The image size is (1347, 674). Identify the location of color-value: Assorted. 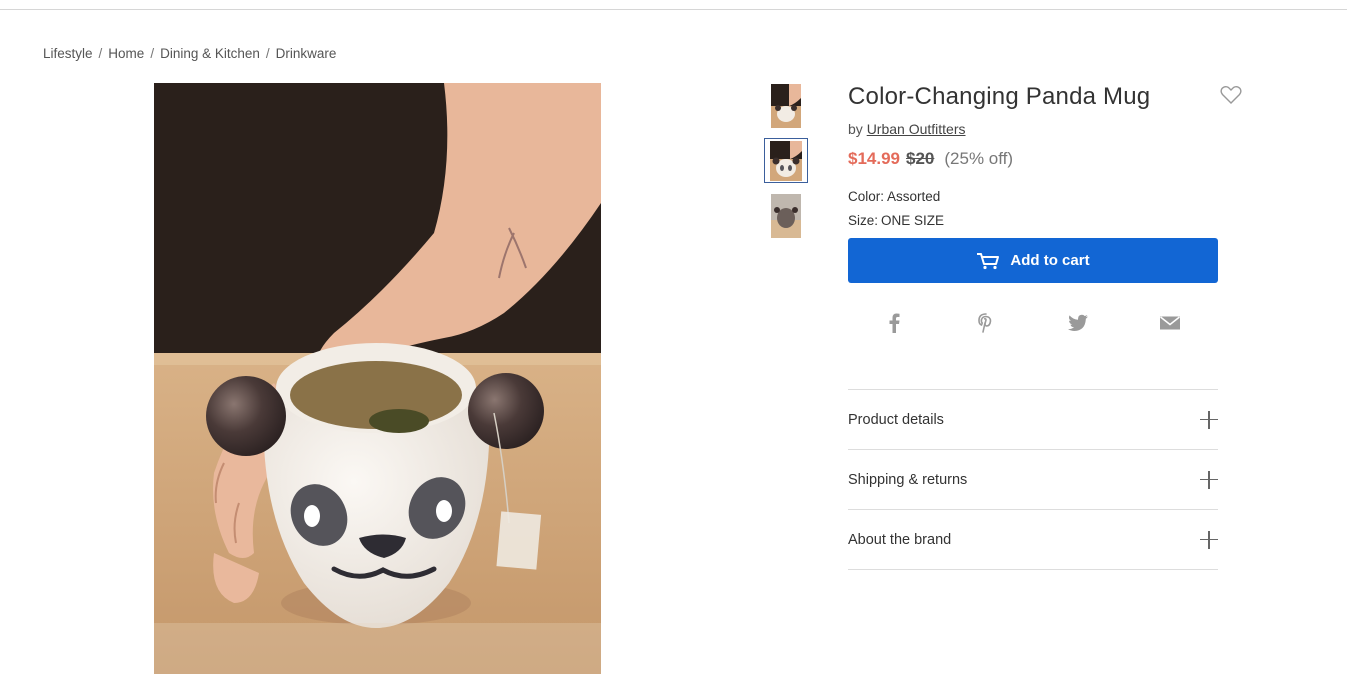
(914, 196).